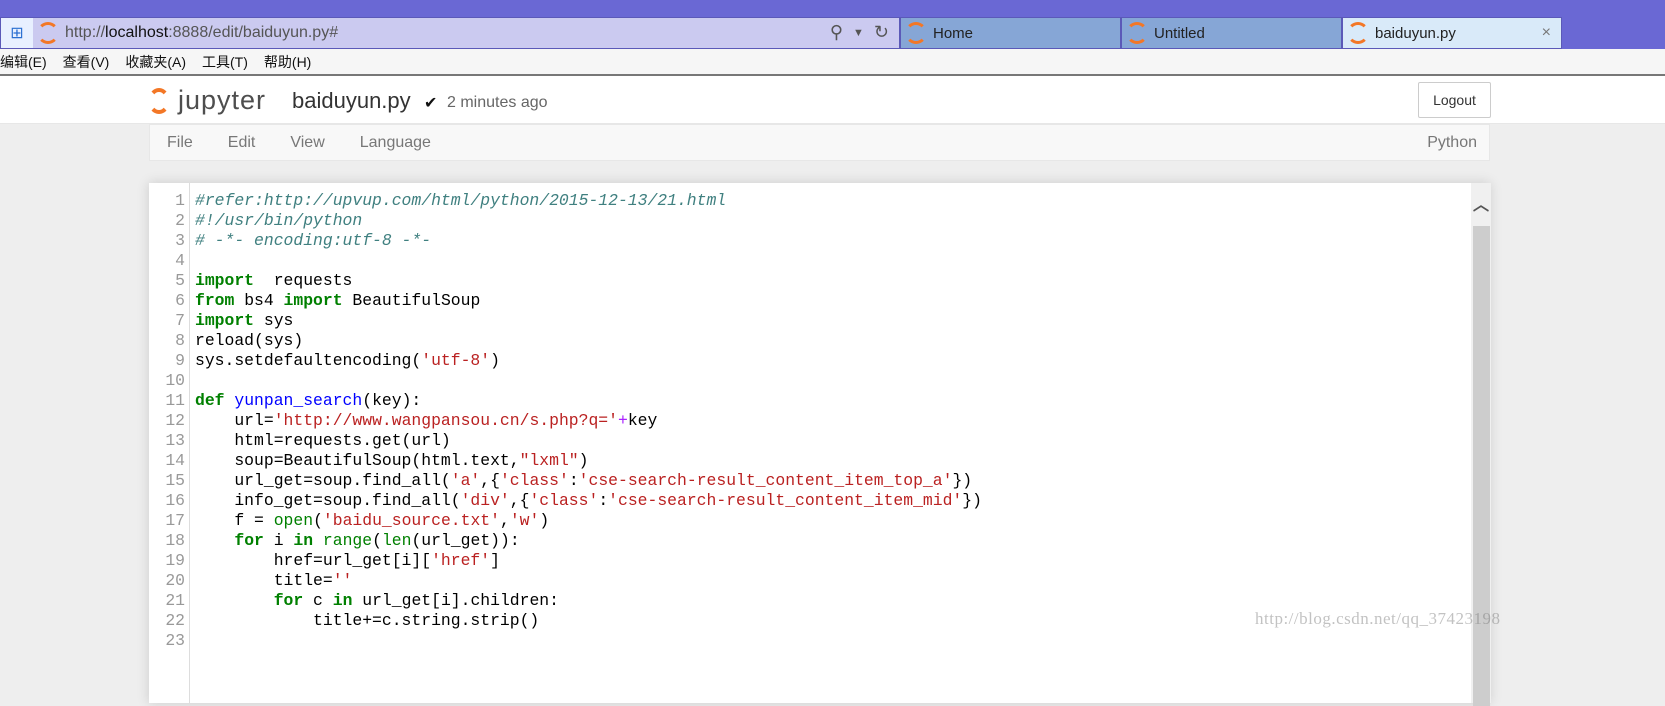  What do you see at coordinates (1546, 33) in the screenshot?
I see `close-tab-icon: ×` at bounding box center [1546, 33].